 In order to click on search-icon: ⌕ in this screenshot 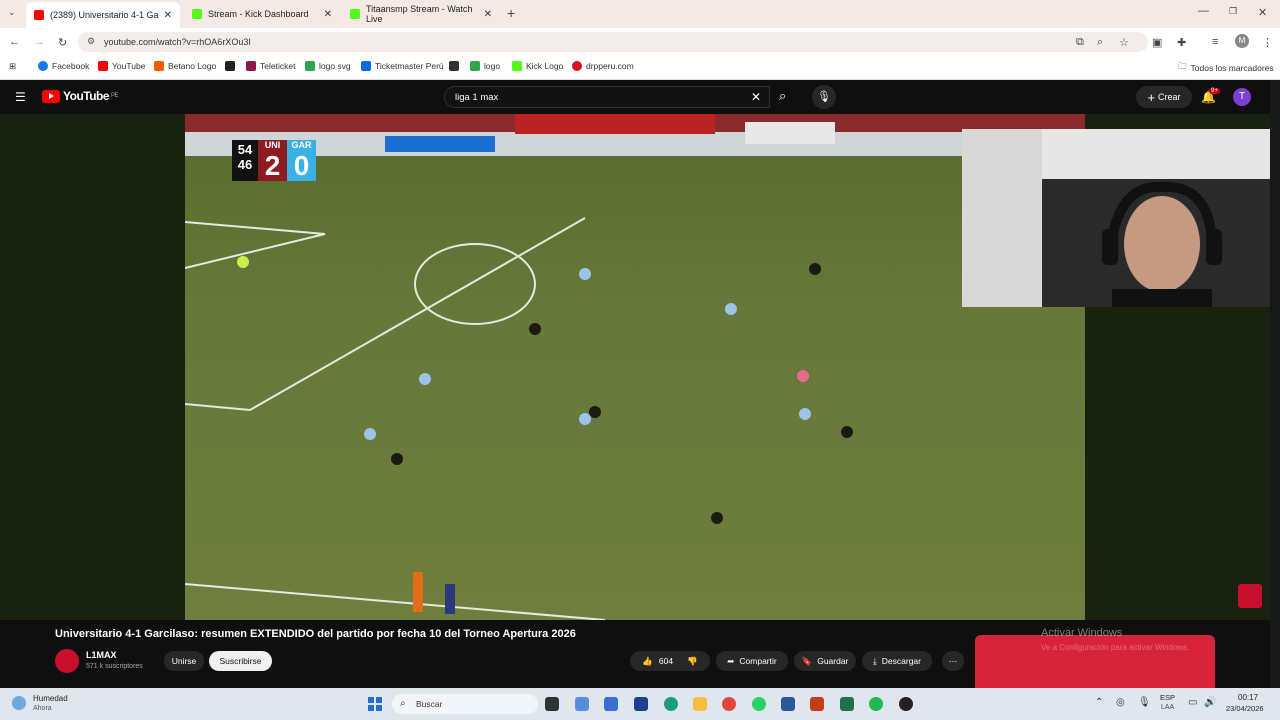, I will do `click(782, 96)`.